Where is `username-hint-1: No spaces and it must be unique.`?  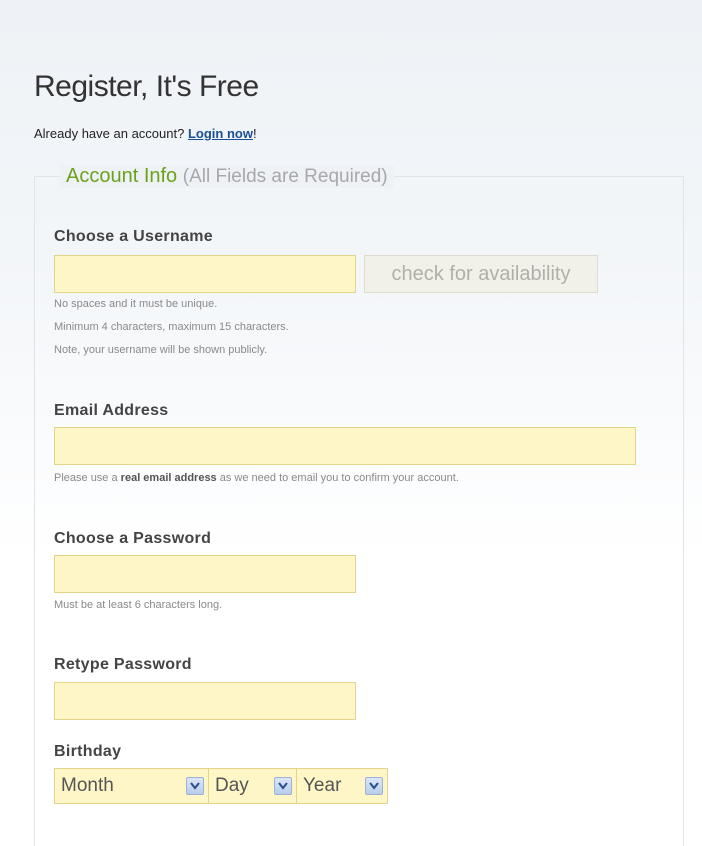
username-hint-1: No spaces and it must be unique. is located at coordinates (136, 304).